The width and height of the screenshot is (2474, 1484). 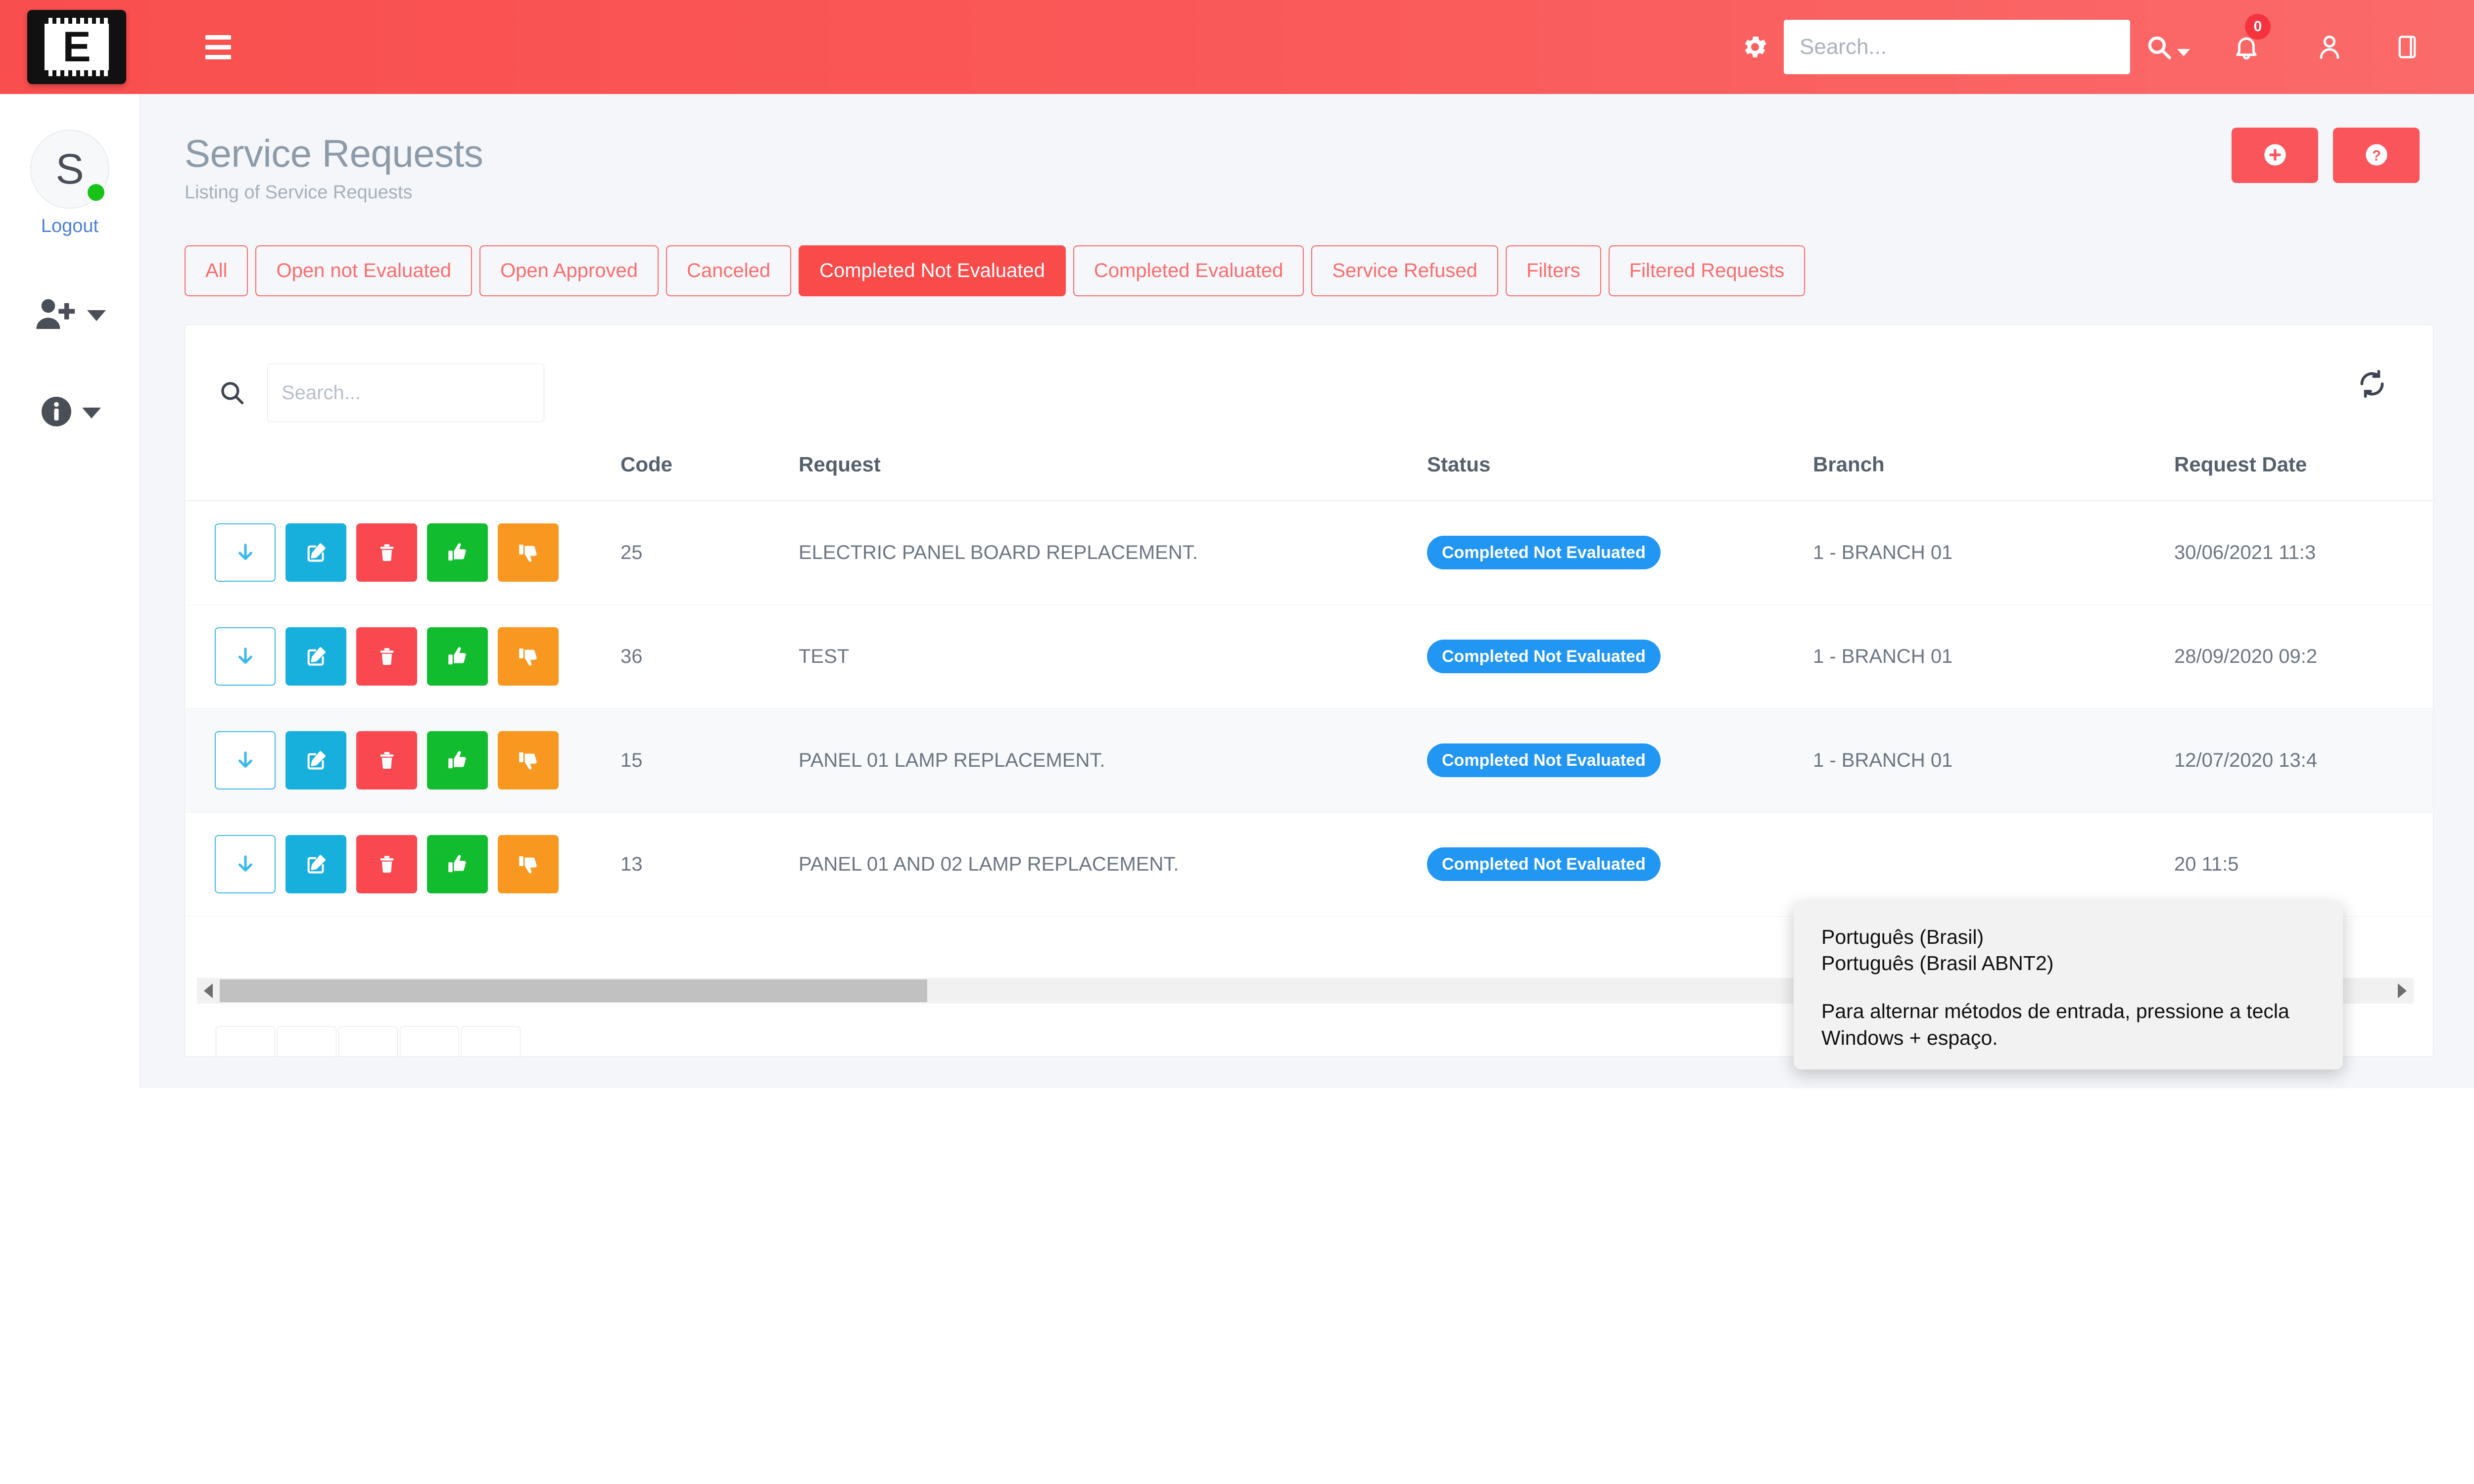 I want to click on search-icon, so click(x=232, y=392).